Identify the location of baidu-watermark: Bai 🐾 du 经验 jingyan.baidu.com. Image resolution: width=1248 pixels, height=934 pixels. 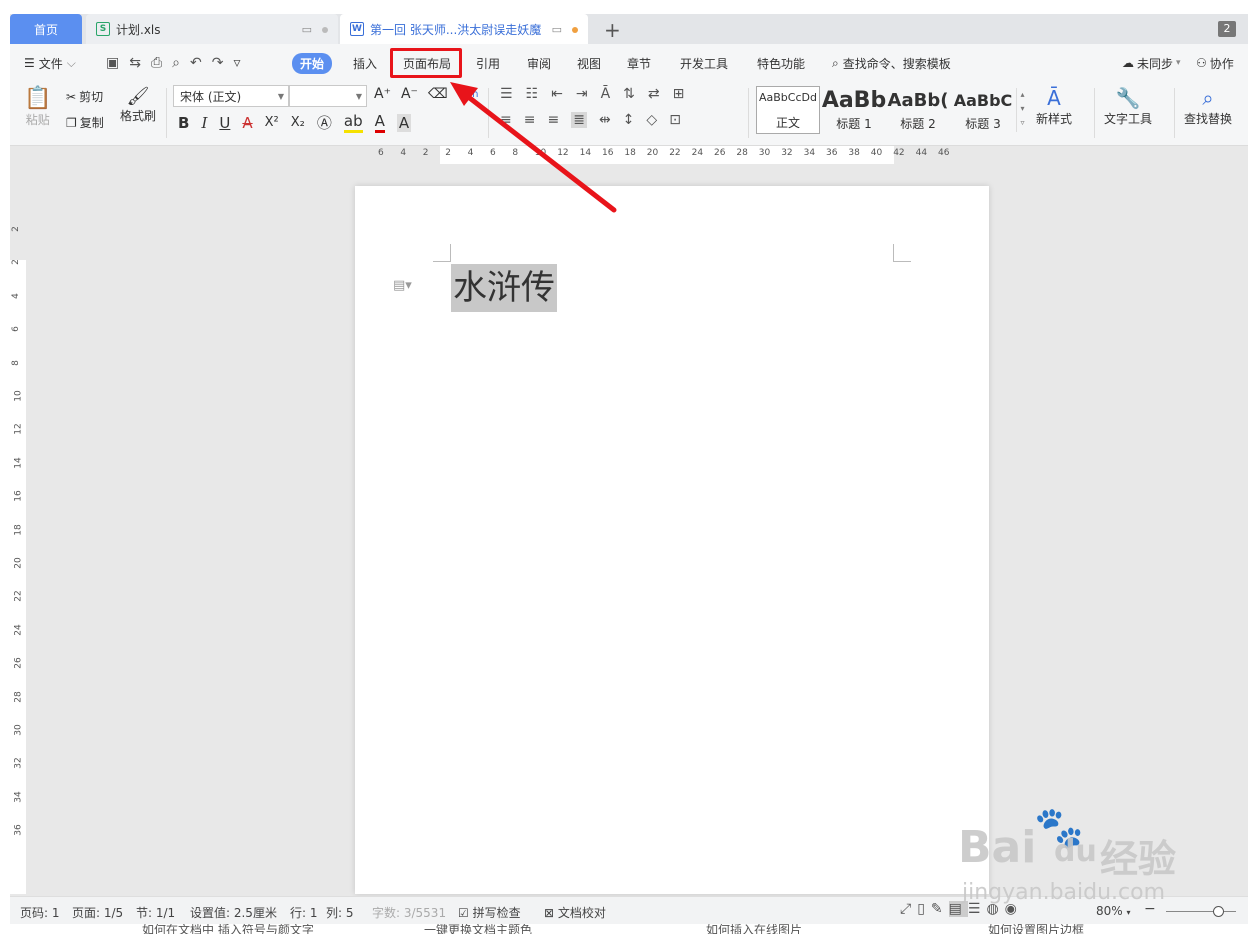
(1095, 855).